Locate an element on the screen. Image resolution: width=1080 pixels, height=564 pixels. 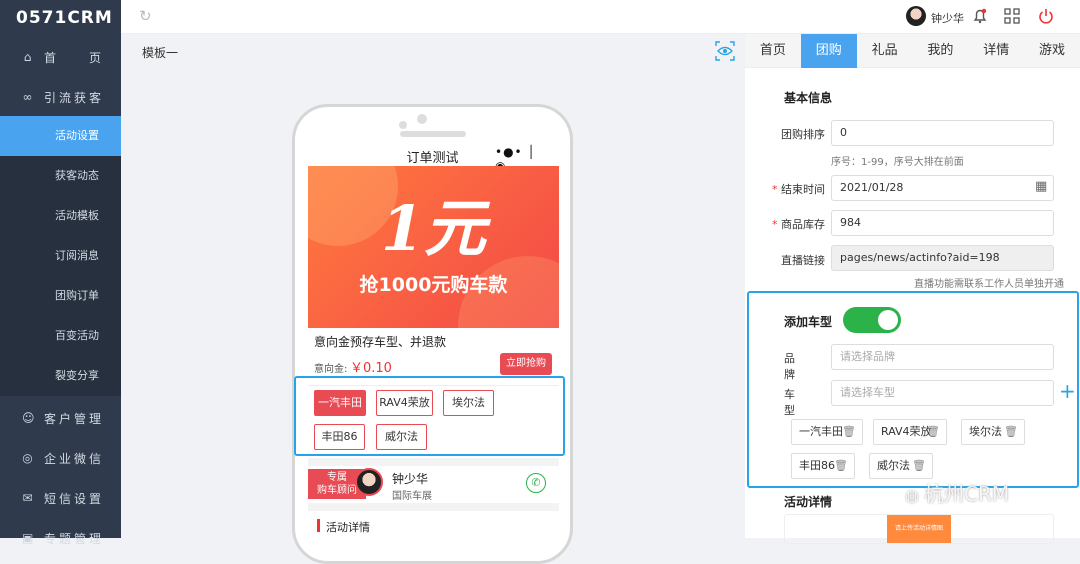
share-icon: ∞ is located at coordinates (29, 97).